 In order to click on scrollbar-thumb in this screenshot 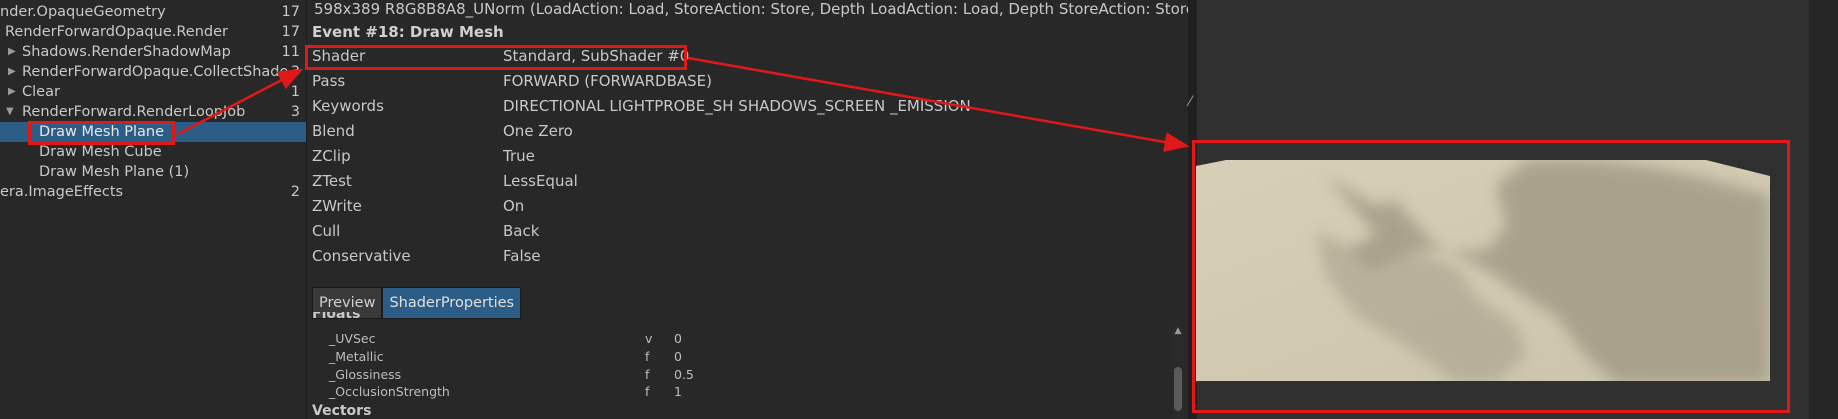, I will do `click(1178, 389)`.